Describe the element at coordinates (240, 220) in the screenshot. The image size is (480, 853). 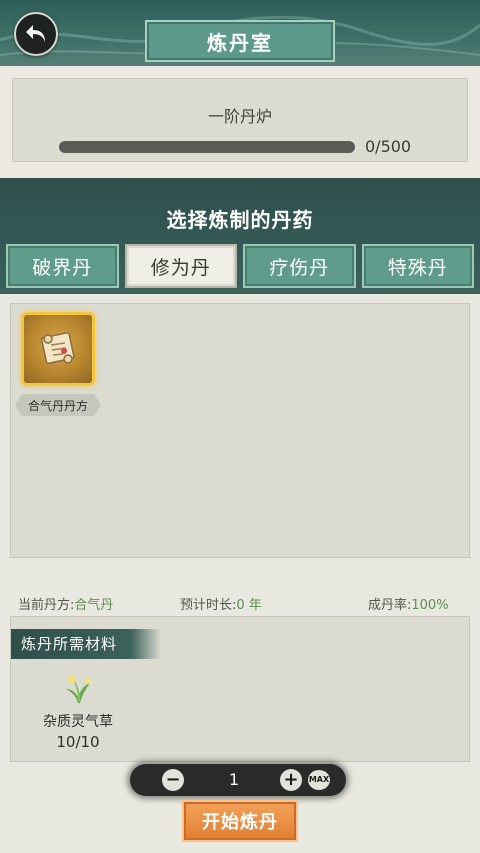
I see `select-pill-title: 选择炼制的丹药` at that location.